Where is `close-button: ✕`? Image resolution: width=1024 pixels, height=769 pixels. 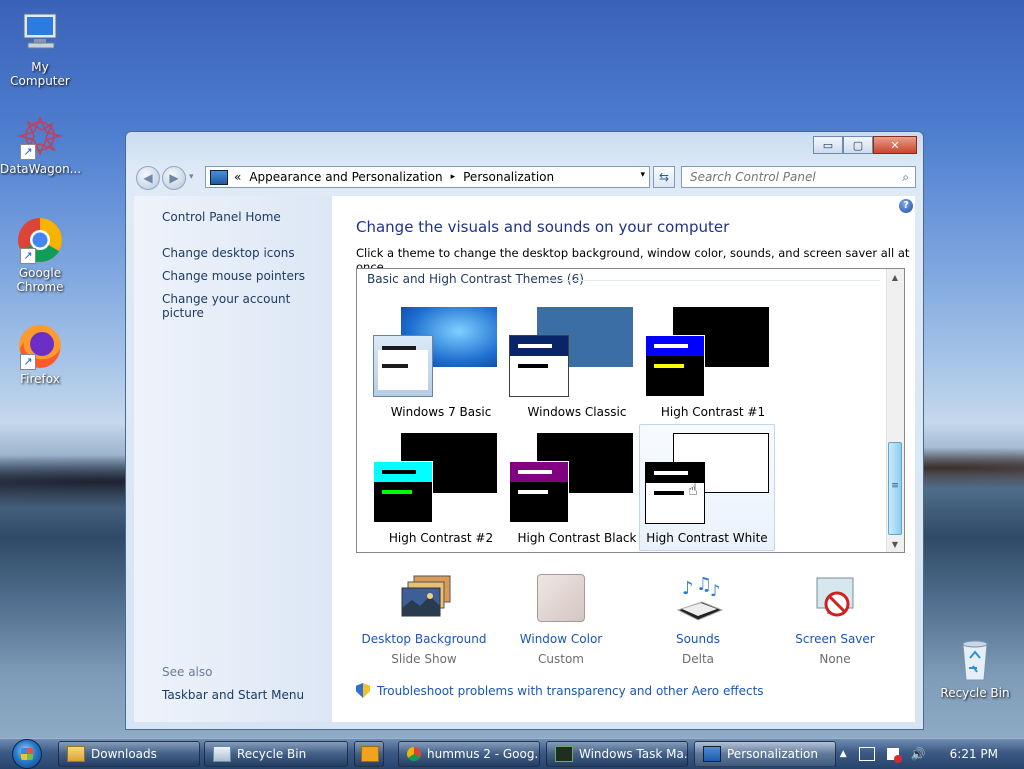
close-button: ✕ is located at coordinates (895, 145).